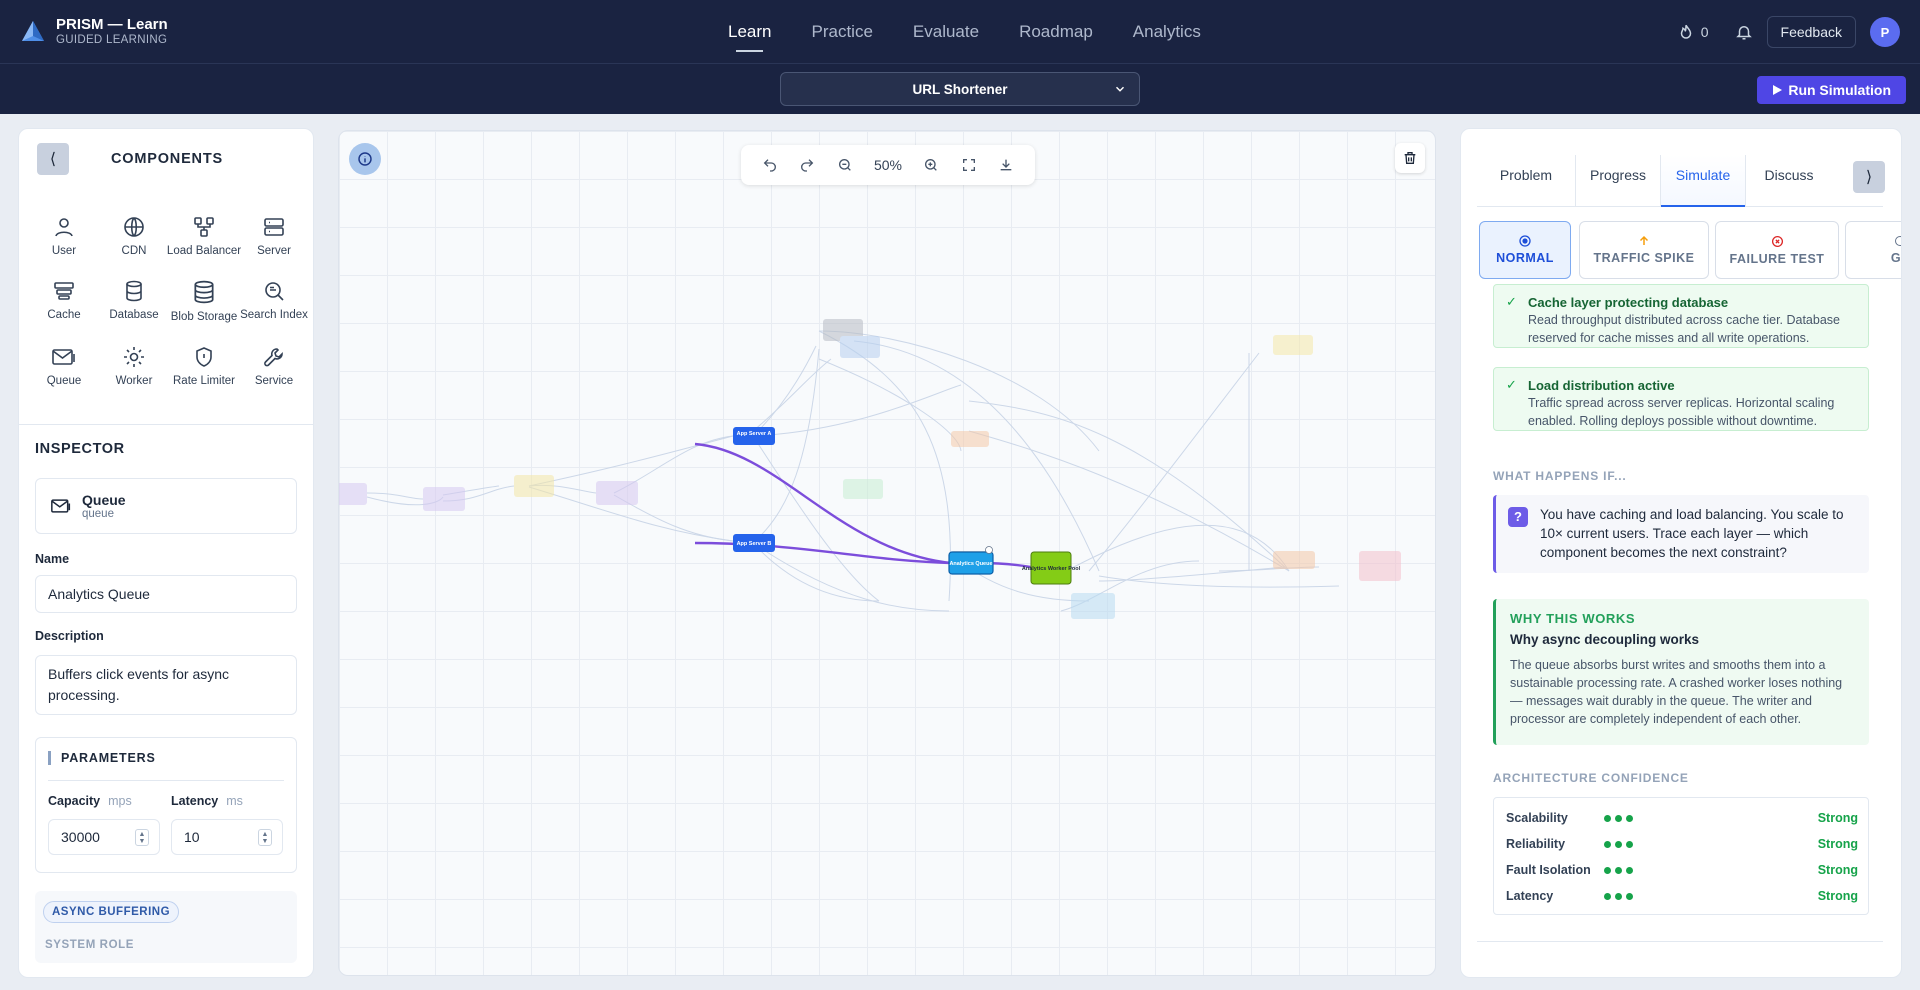 The width and height of the screenshot is (1920, 990). I want to click on undo-icon, so click(770, 165).